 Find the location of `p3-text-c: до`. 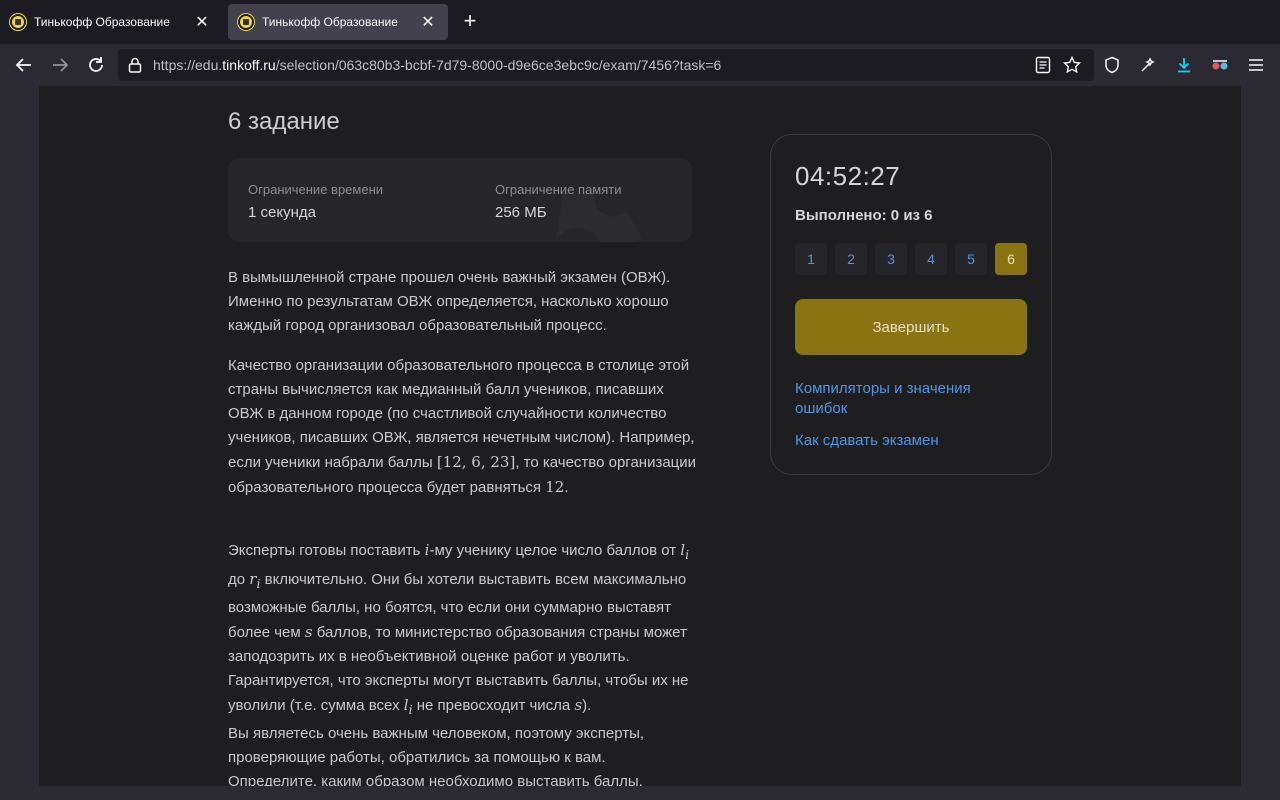

p3-text-c: до is located at coordinates (239, 579).